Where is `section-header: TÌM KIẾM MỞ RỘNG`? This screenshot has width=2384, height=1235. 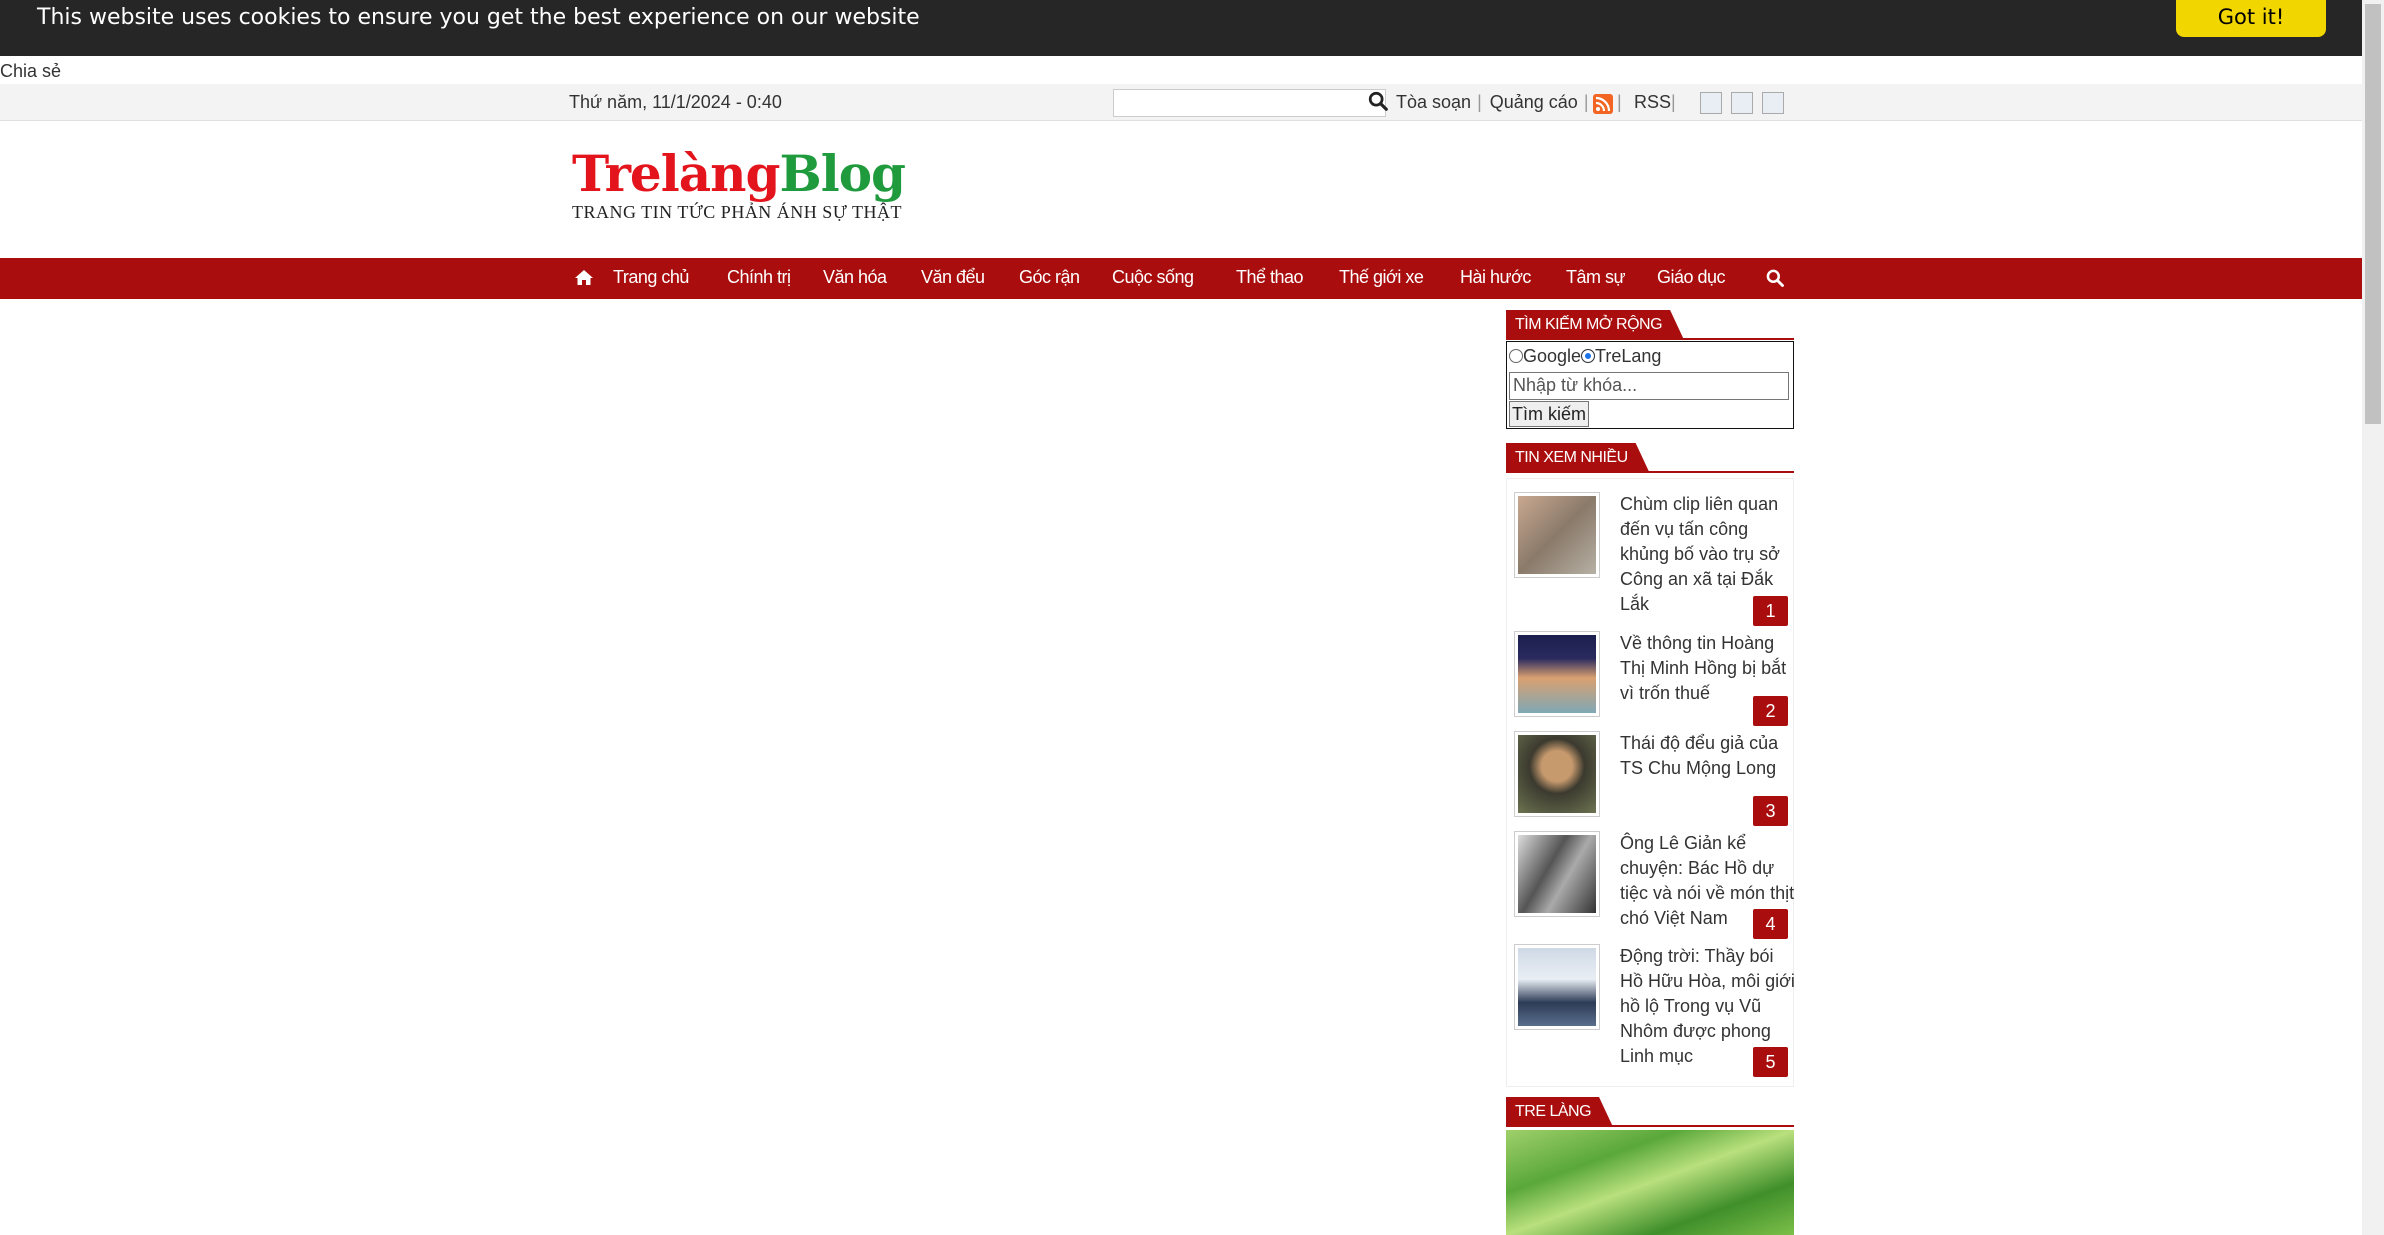
section-header: TÌM KIẾM MỞ RỘNG is located at coordinates (1650, 325).